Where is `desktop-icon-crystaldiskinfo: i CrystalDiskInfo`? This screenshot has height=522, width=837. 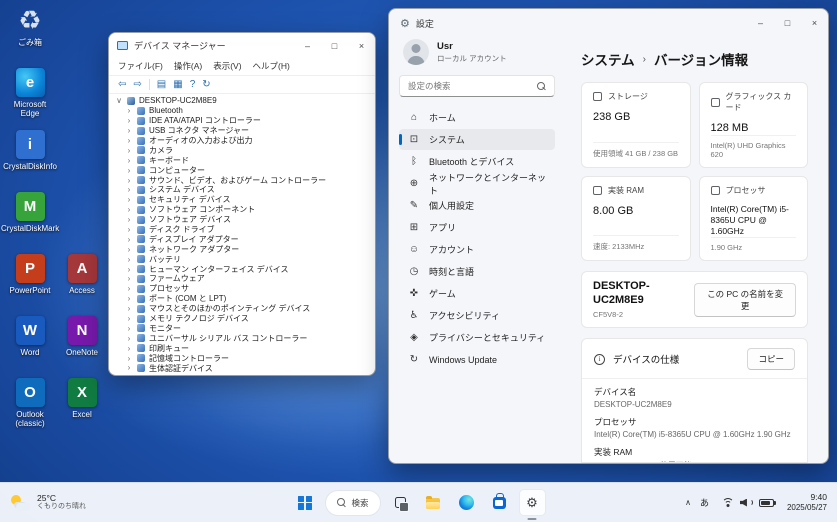
desktop-icon-crystaldiskinfo: i CrystalDiskInfo is located at coordinates (30, 150).